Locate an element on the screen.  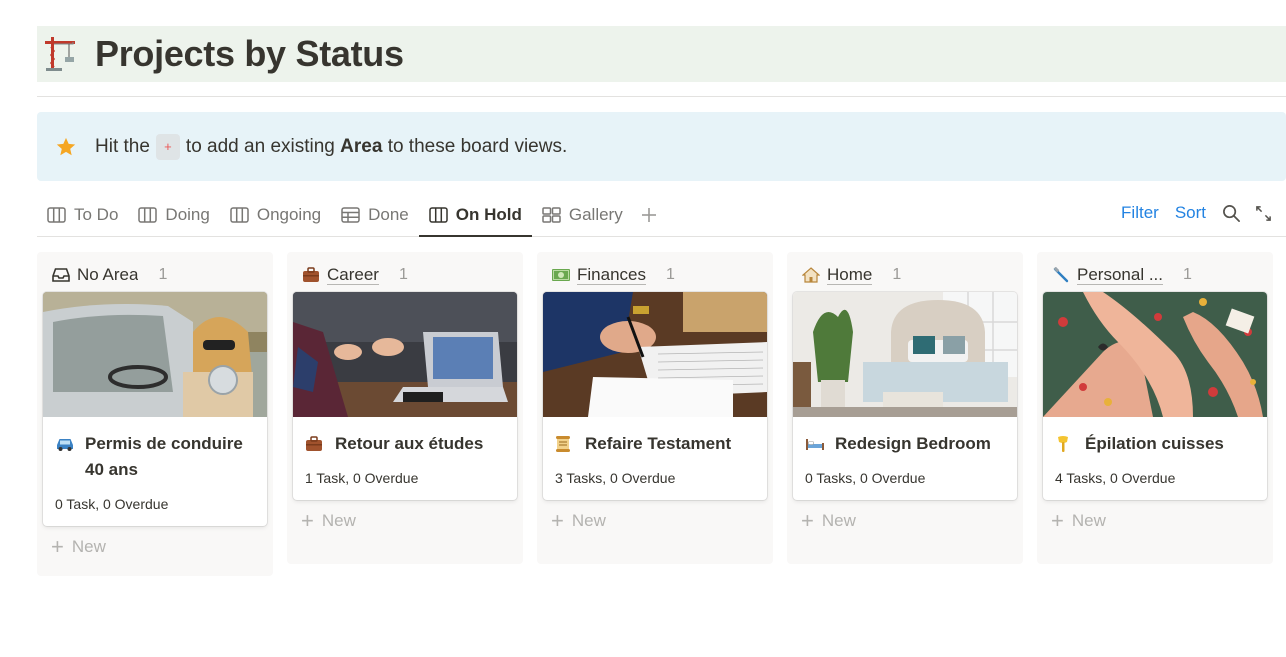
callout-mid: to add an existing is located at coordinates (260, 146).